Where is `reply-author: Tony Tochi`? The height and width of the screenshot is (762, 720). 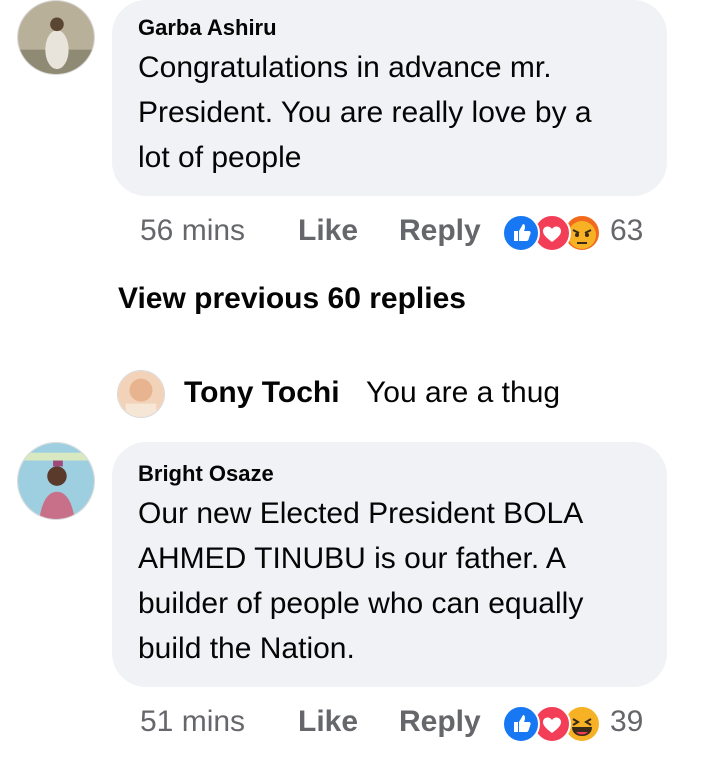 reply-author: Tony Tochi is located at coordinates (262, 393).